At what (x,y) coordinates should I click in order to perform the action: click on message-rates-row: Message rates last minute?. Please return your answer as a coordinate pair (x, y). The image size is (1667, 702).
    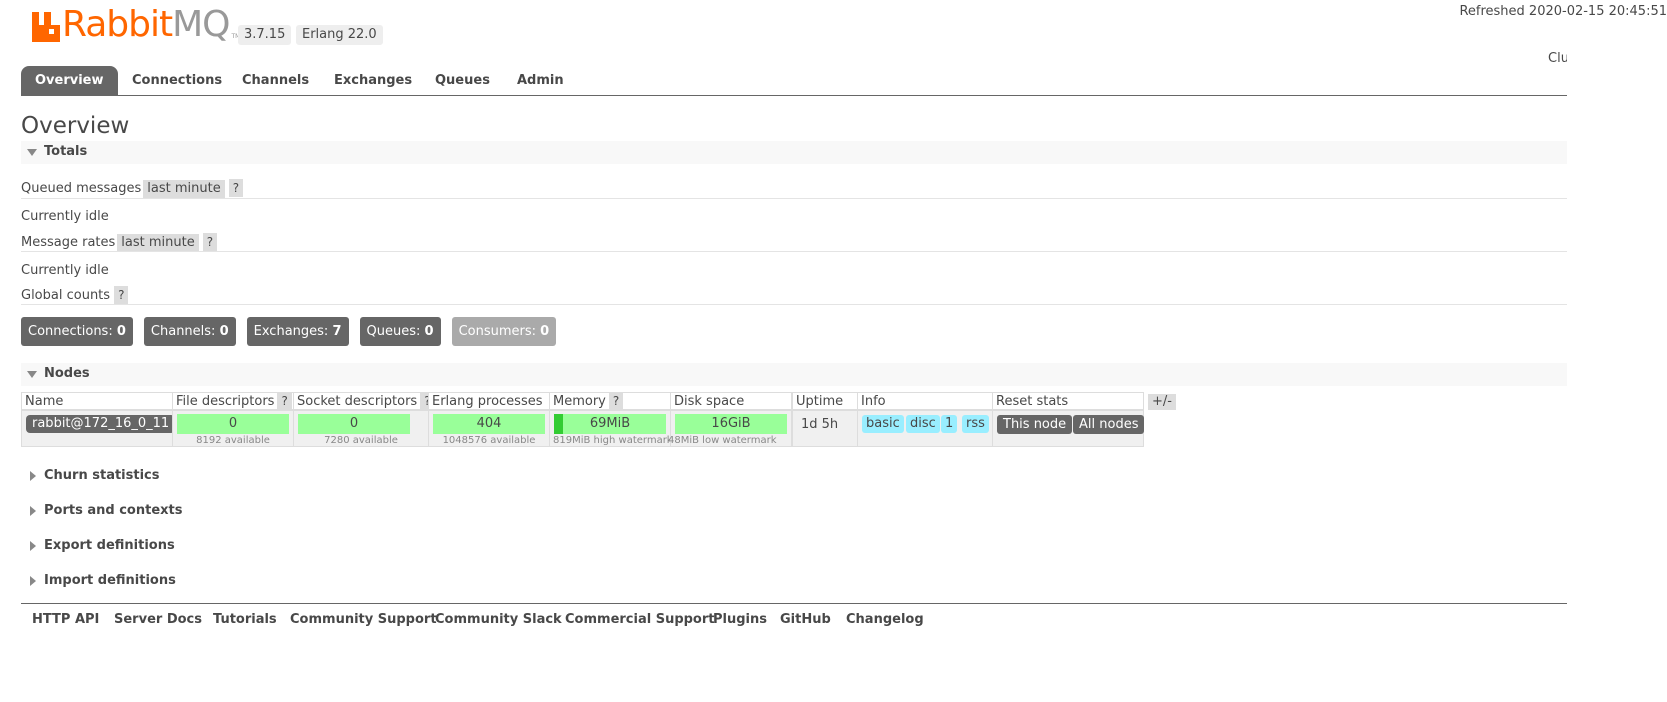
    Looking at the image, I should click on (119, 242).